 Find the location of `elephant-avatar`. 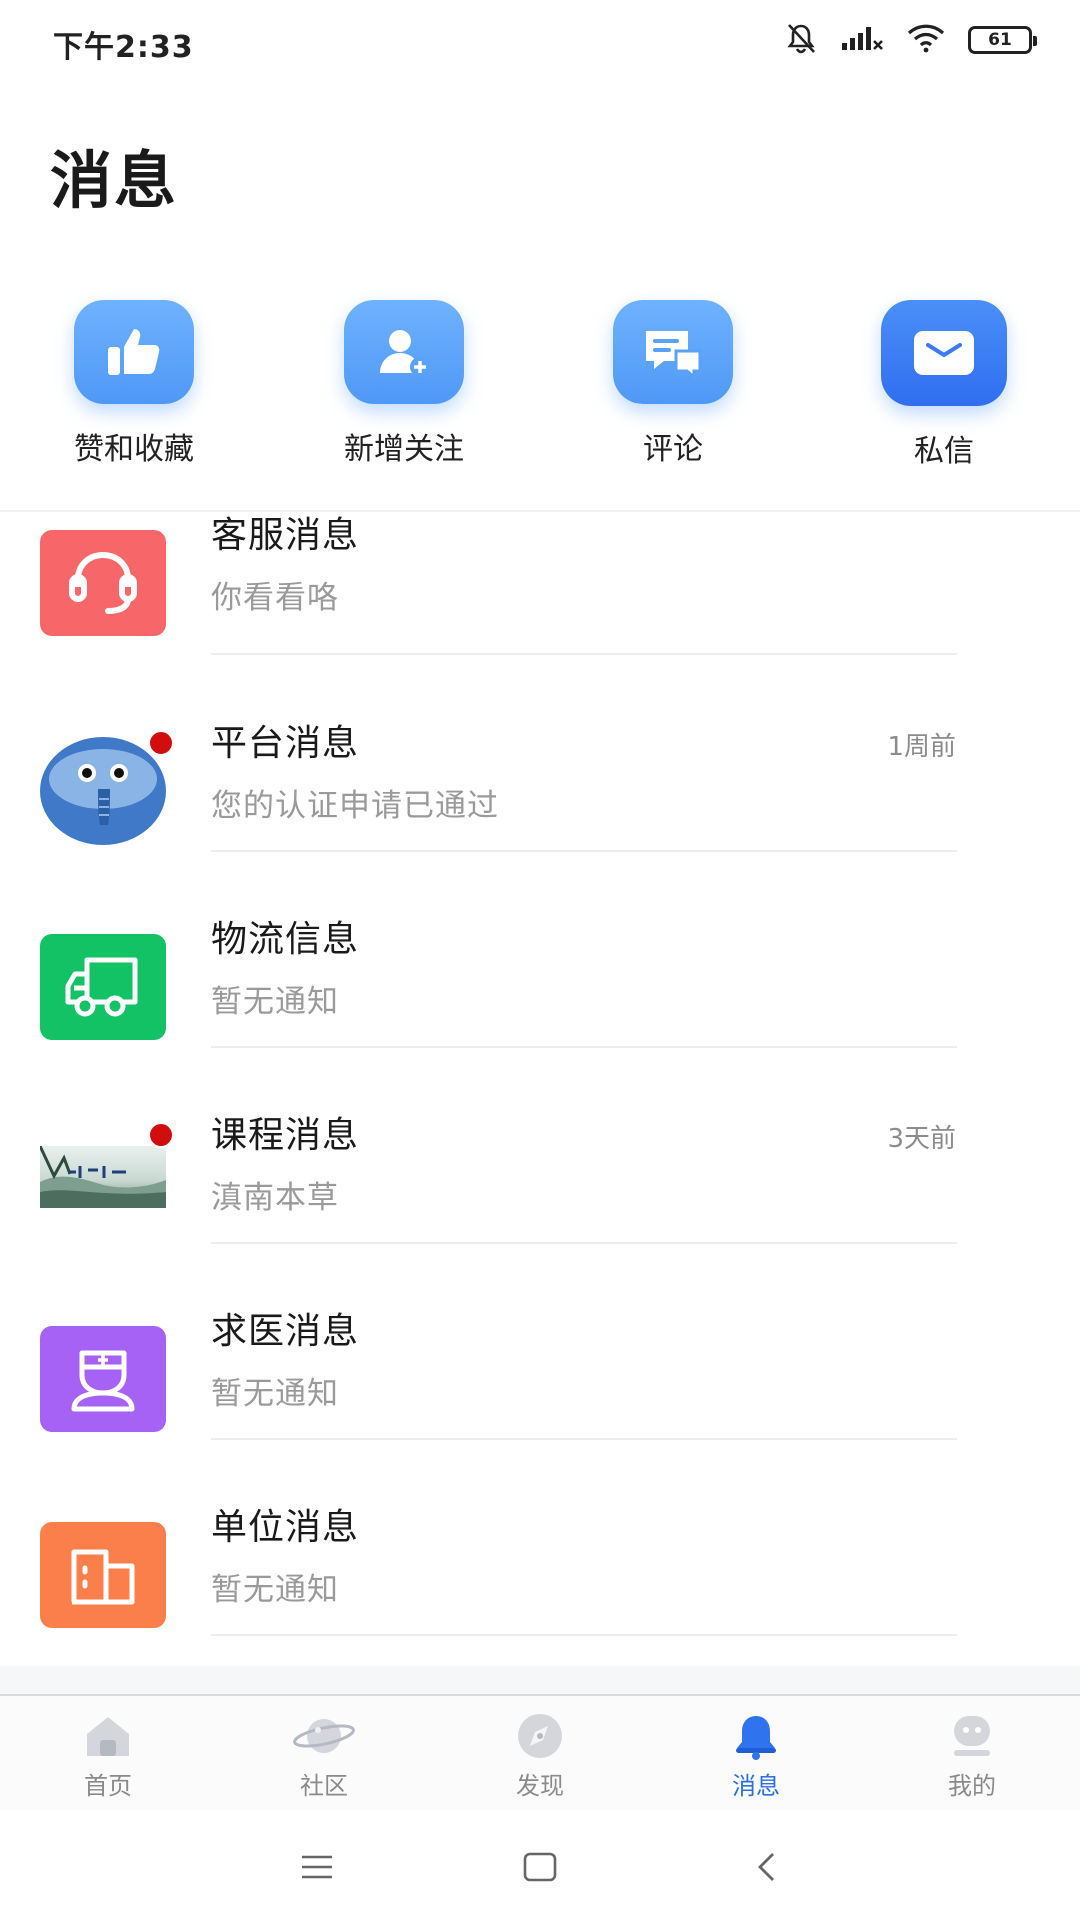

elephant-avatar is located at coordinates (103, 791).